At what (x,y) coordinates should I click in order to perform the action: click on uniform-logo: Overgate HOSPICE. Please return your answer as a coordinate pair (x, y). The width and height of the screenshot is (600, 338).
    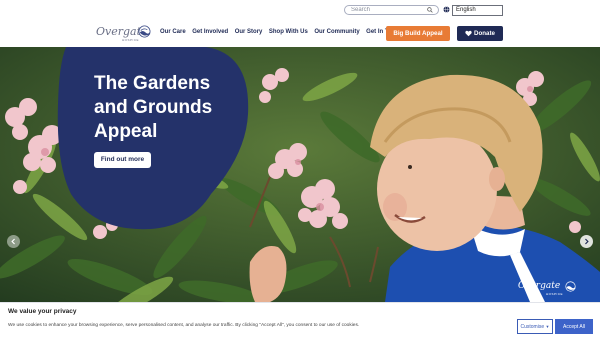
    Looking at the image, I should click on (550, 291).